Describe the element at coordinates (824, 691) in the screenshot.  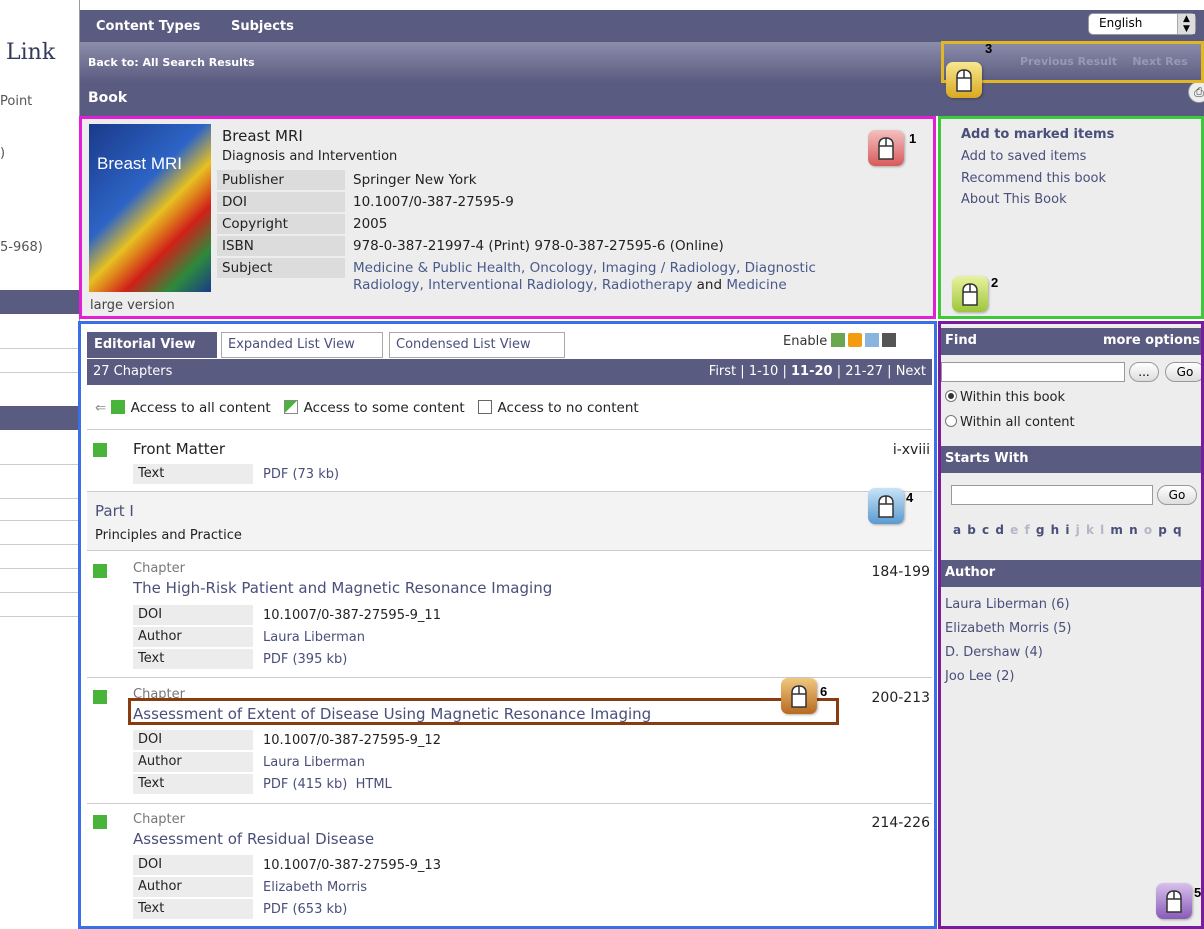
I see `badge-number: 6` at that location.